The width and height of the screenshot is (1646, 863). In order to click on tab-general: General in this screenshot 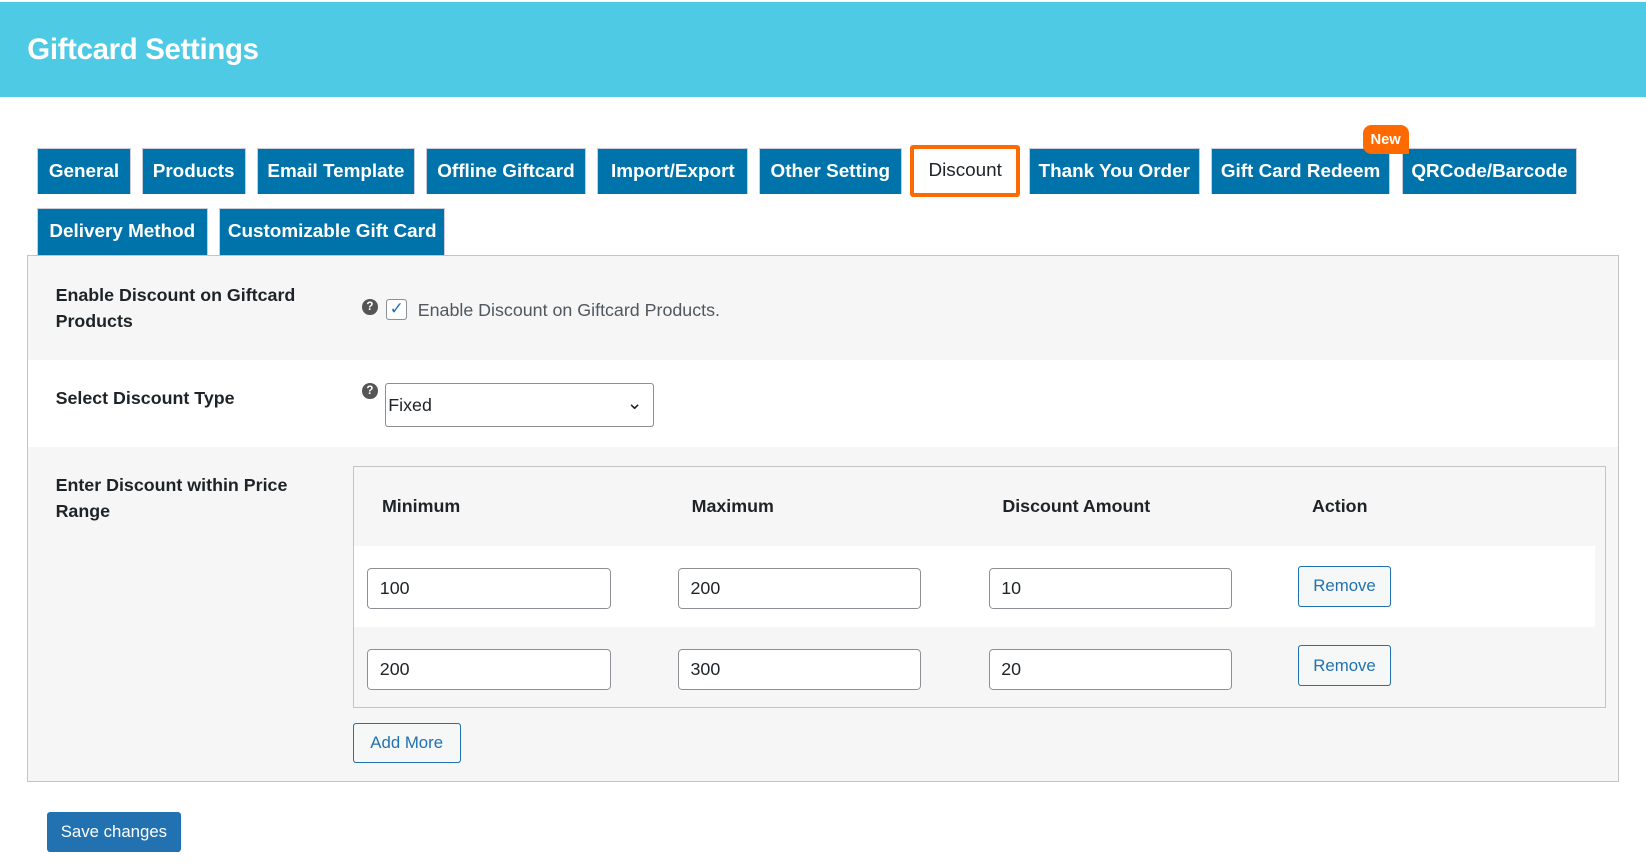, I will do `click(84, 171)`.